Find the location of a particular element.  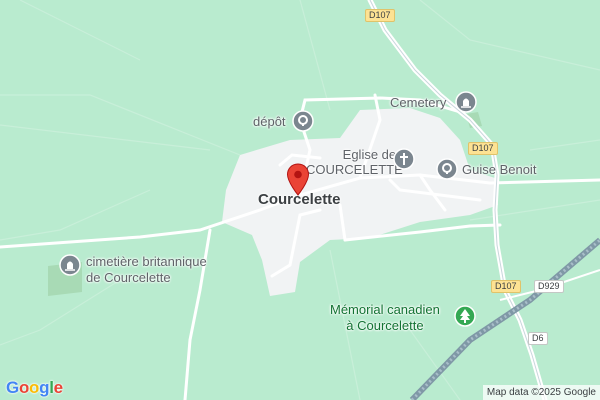

poi-guise-benoit-label: Guise Benoit is located at coordinates (499, 169).